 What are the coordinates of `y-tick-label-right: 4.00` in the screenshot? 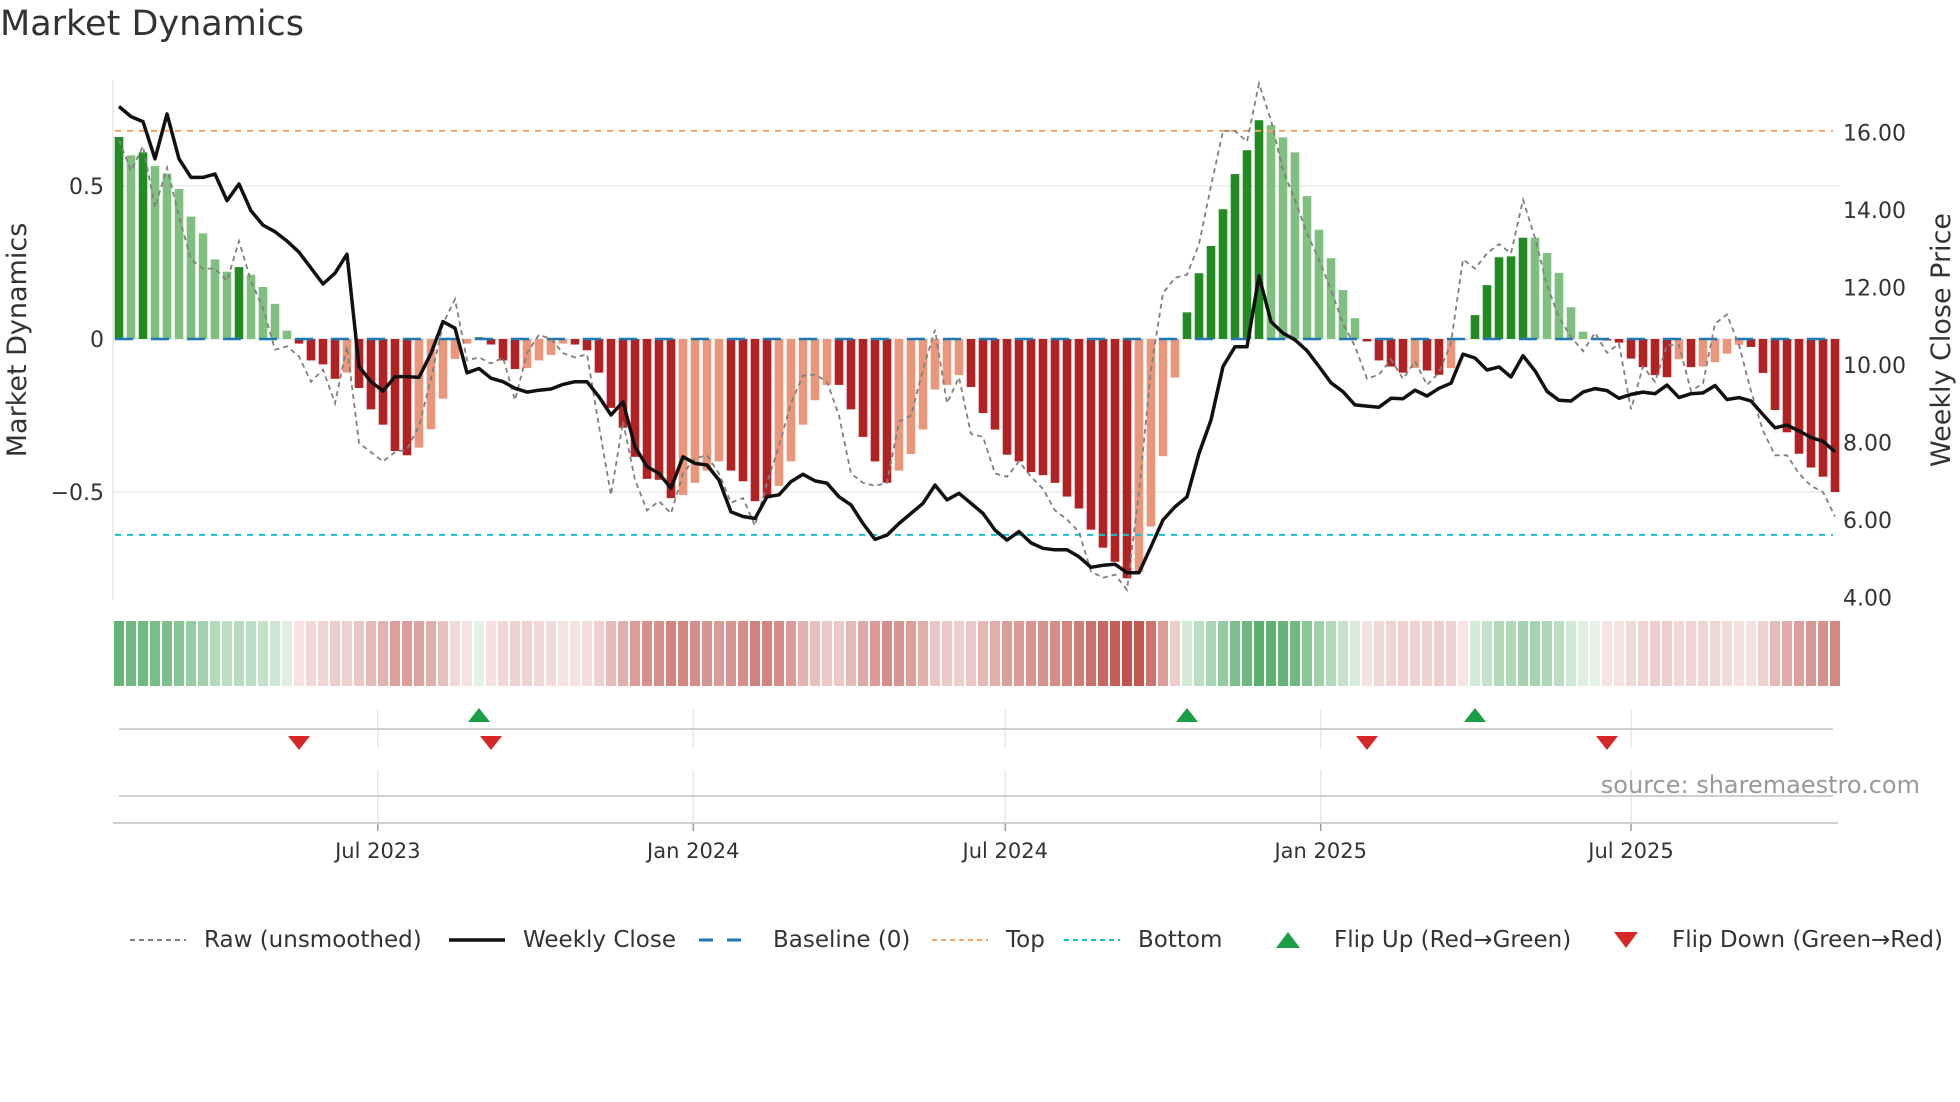 It's located at (1867, 599).